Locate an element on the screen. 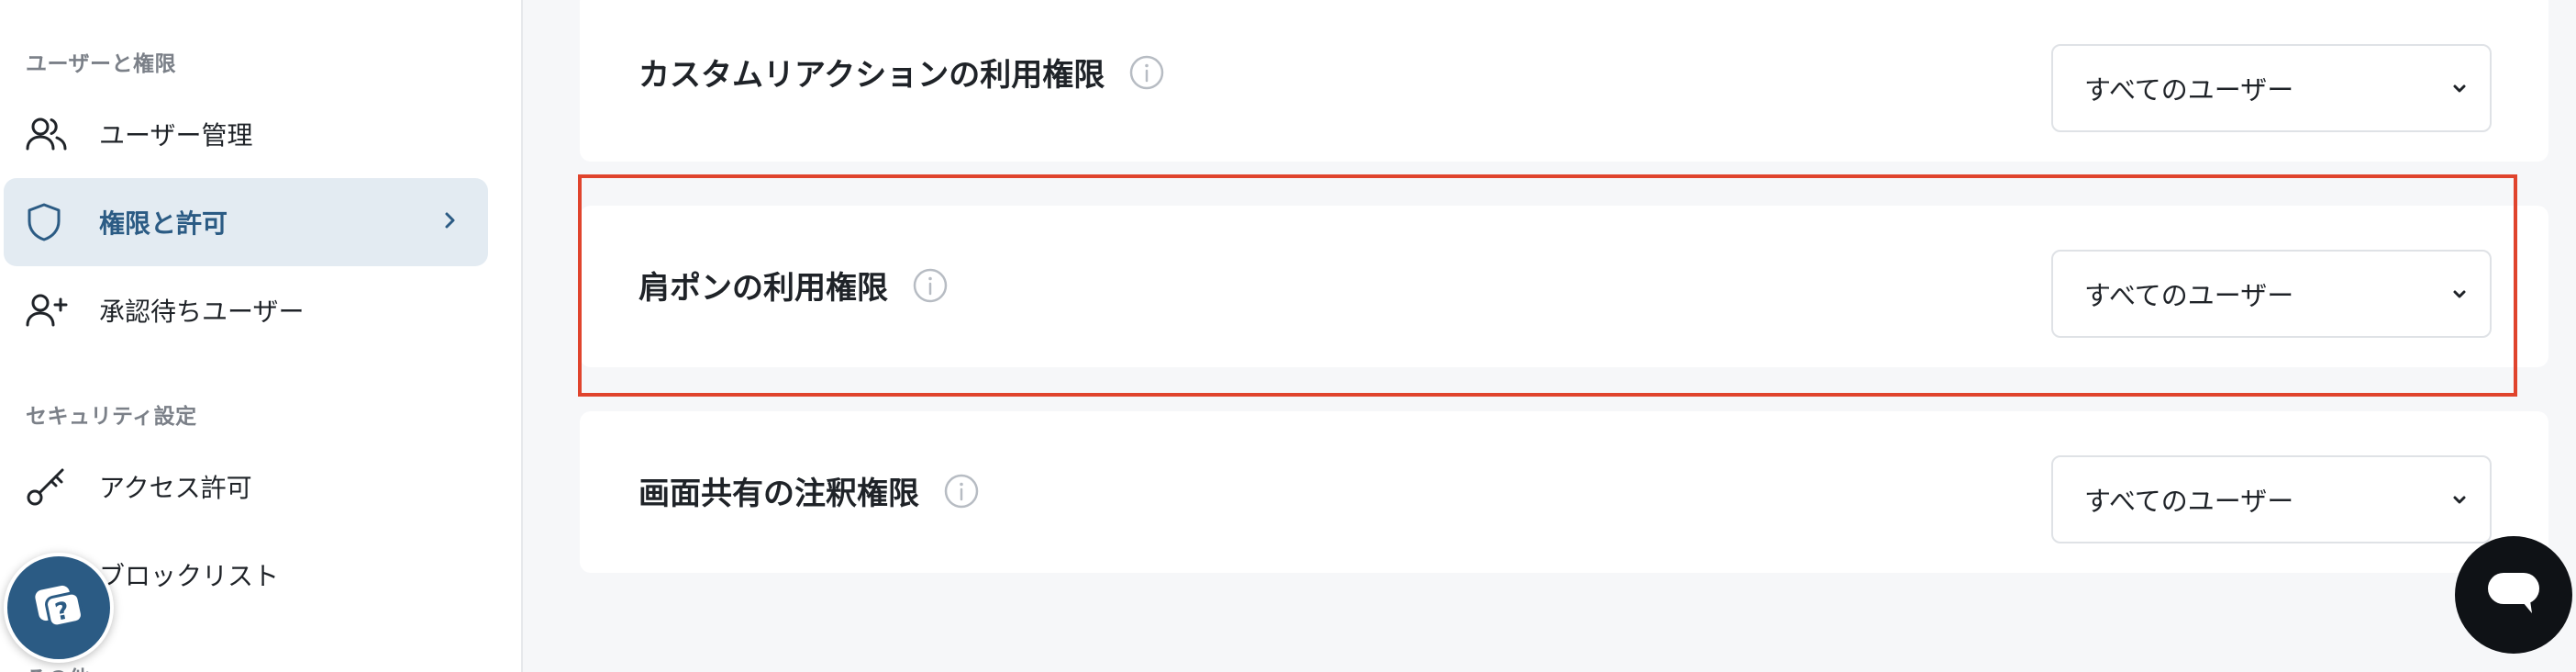 This screenshot has height=672, width=2576. permission-title-text: 肩ポンの利用権限 is located at coordinates (763, 288).